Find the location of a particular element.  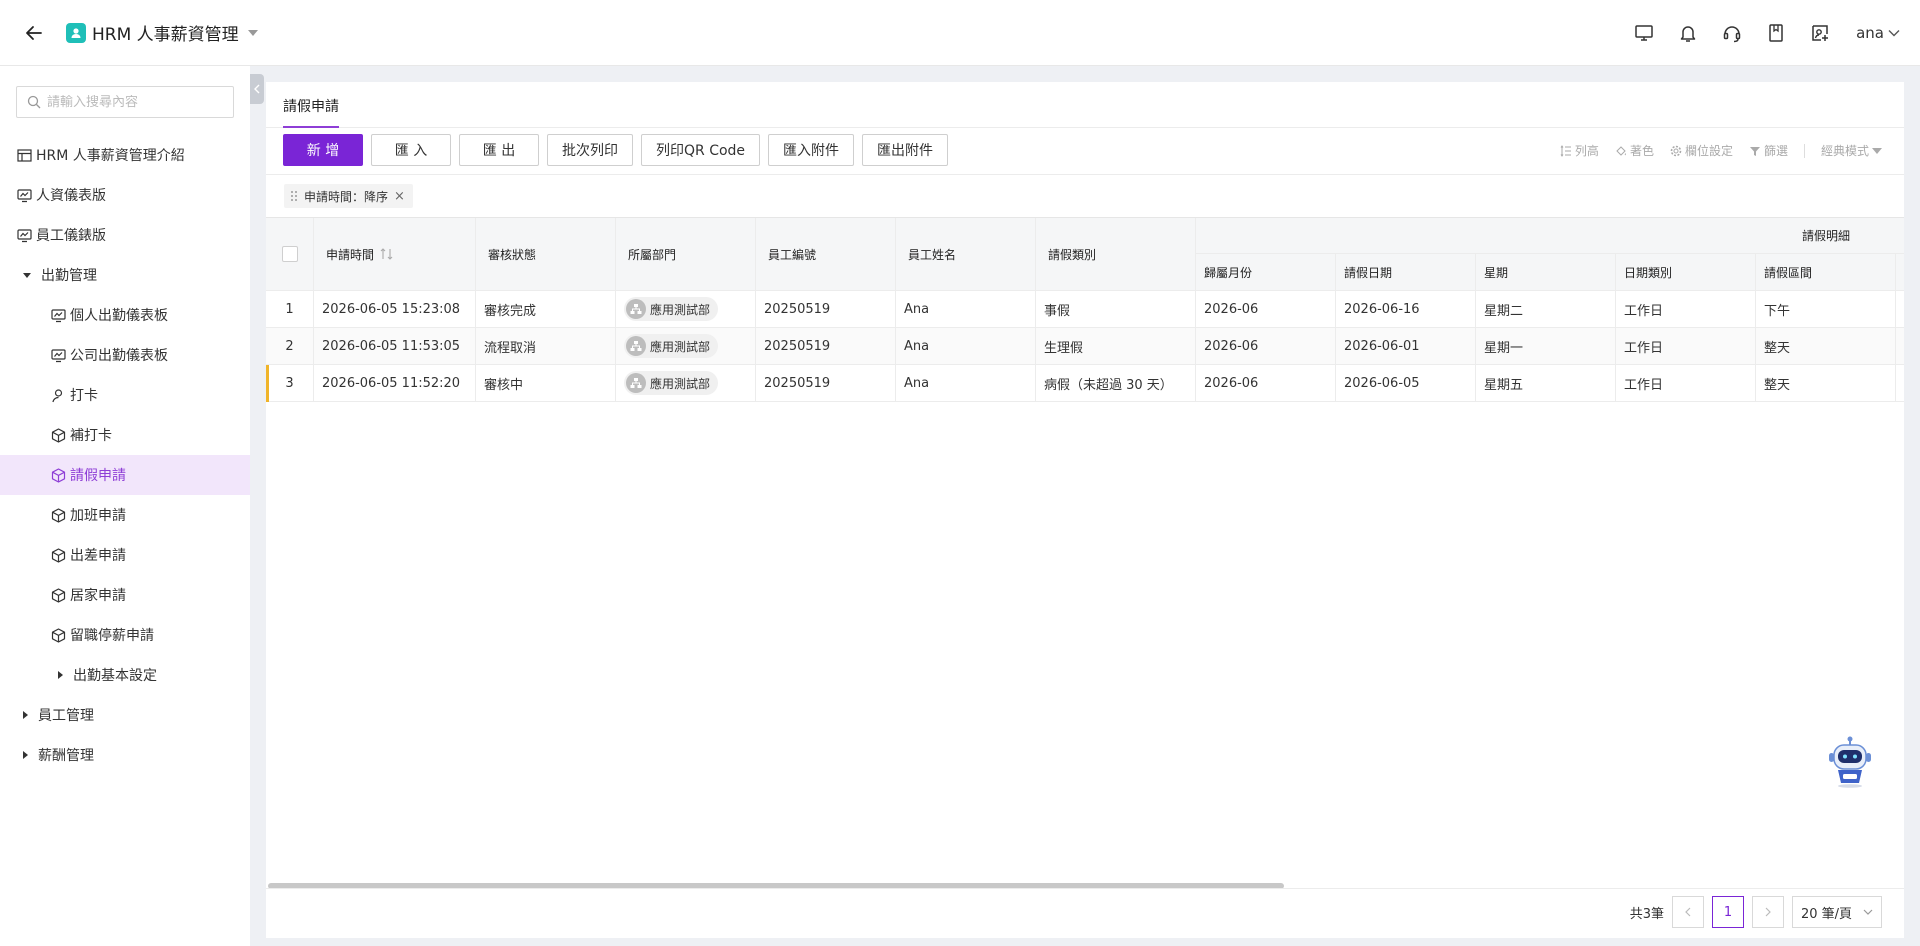

cell-review-status: 流程取消 is located at coordinates (546, 346).